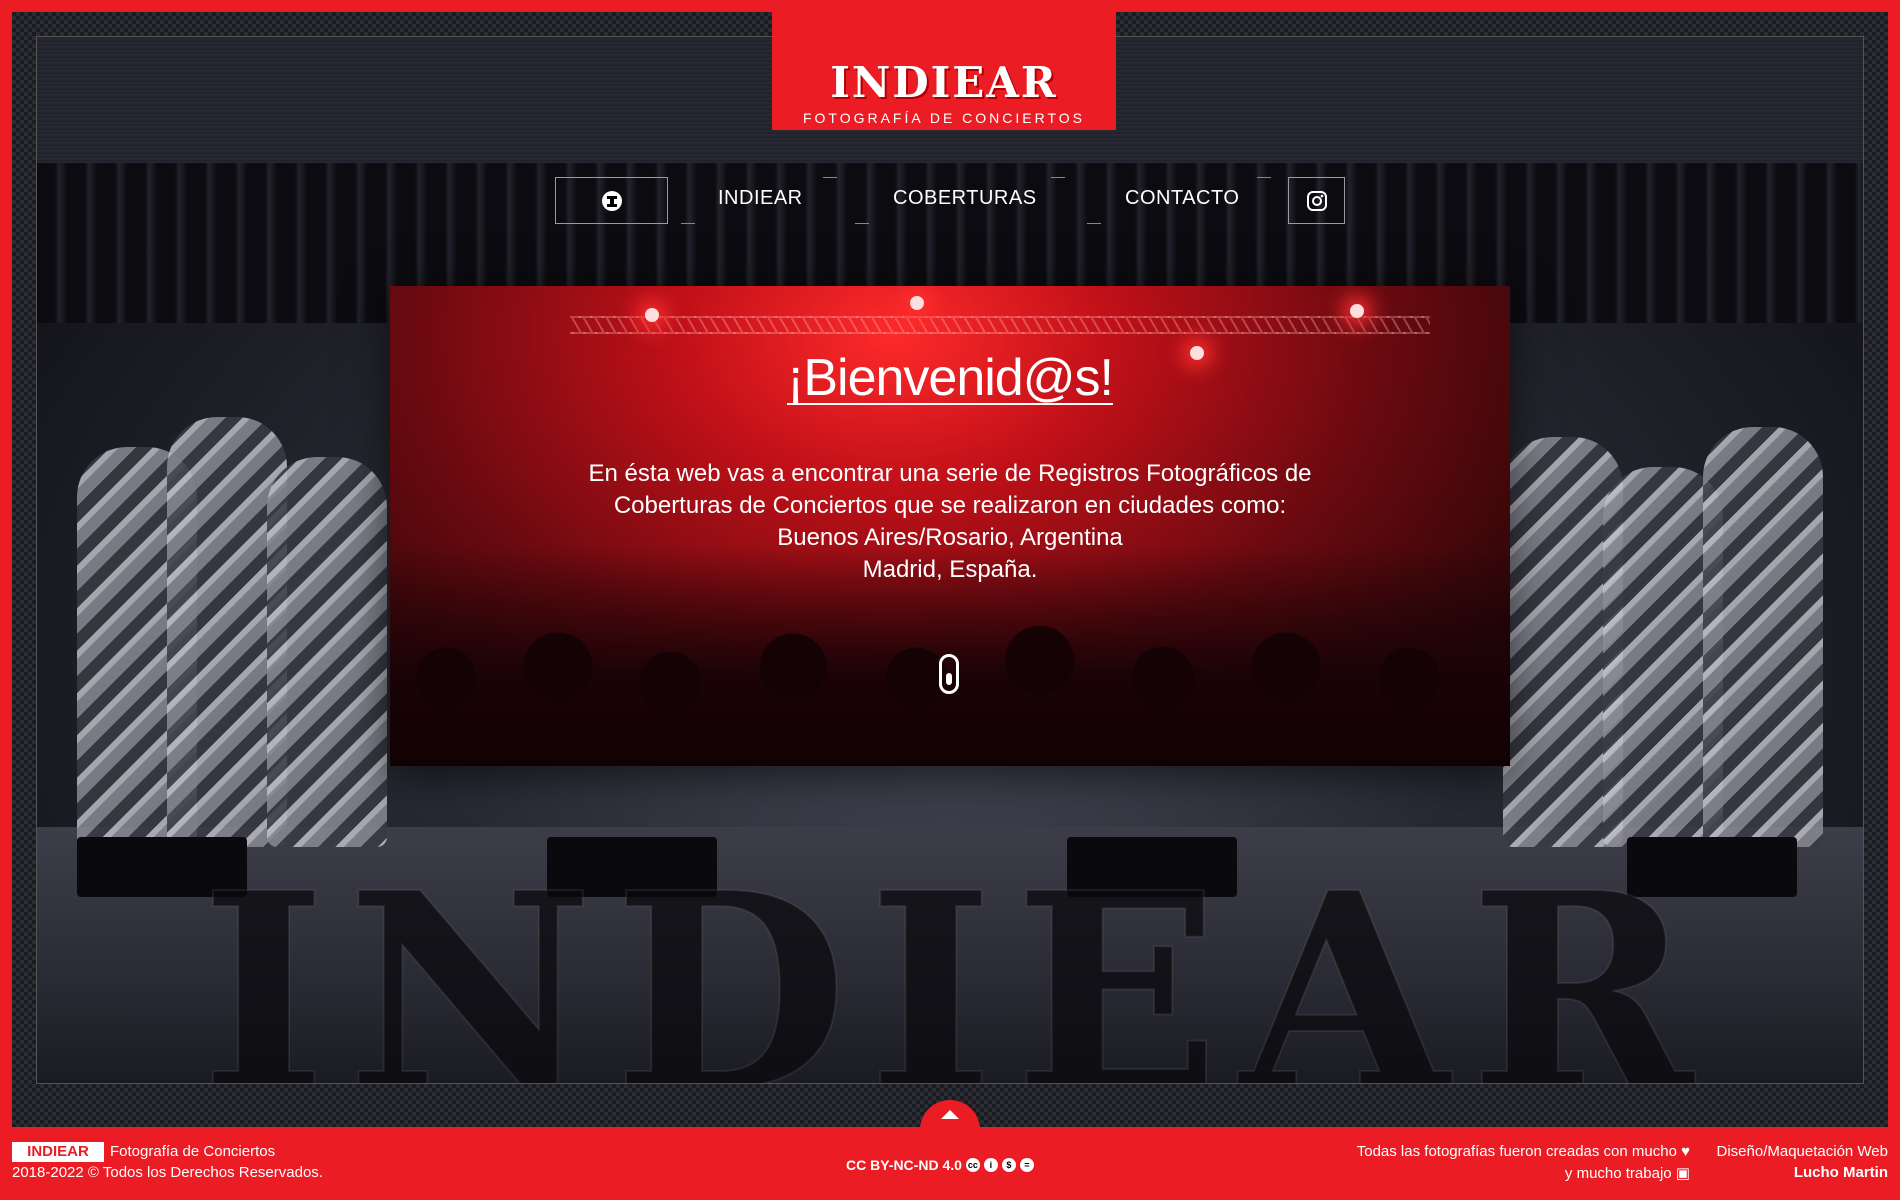 Image resolution: width=1900 pixels, height=1200 pixels. Describe the element at coordinates (1682, 1173) in the screenshot. I see `camera-icon: ▣` at that location.